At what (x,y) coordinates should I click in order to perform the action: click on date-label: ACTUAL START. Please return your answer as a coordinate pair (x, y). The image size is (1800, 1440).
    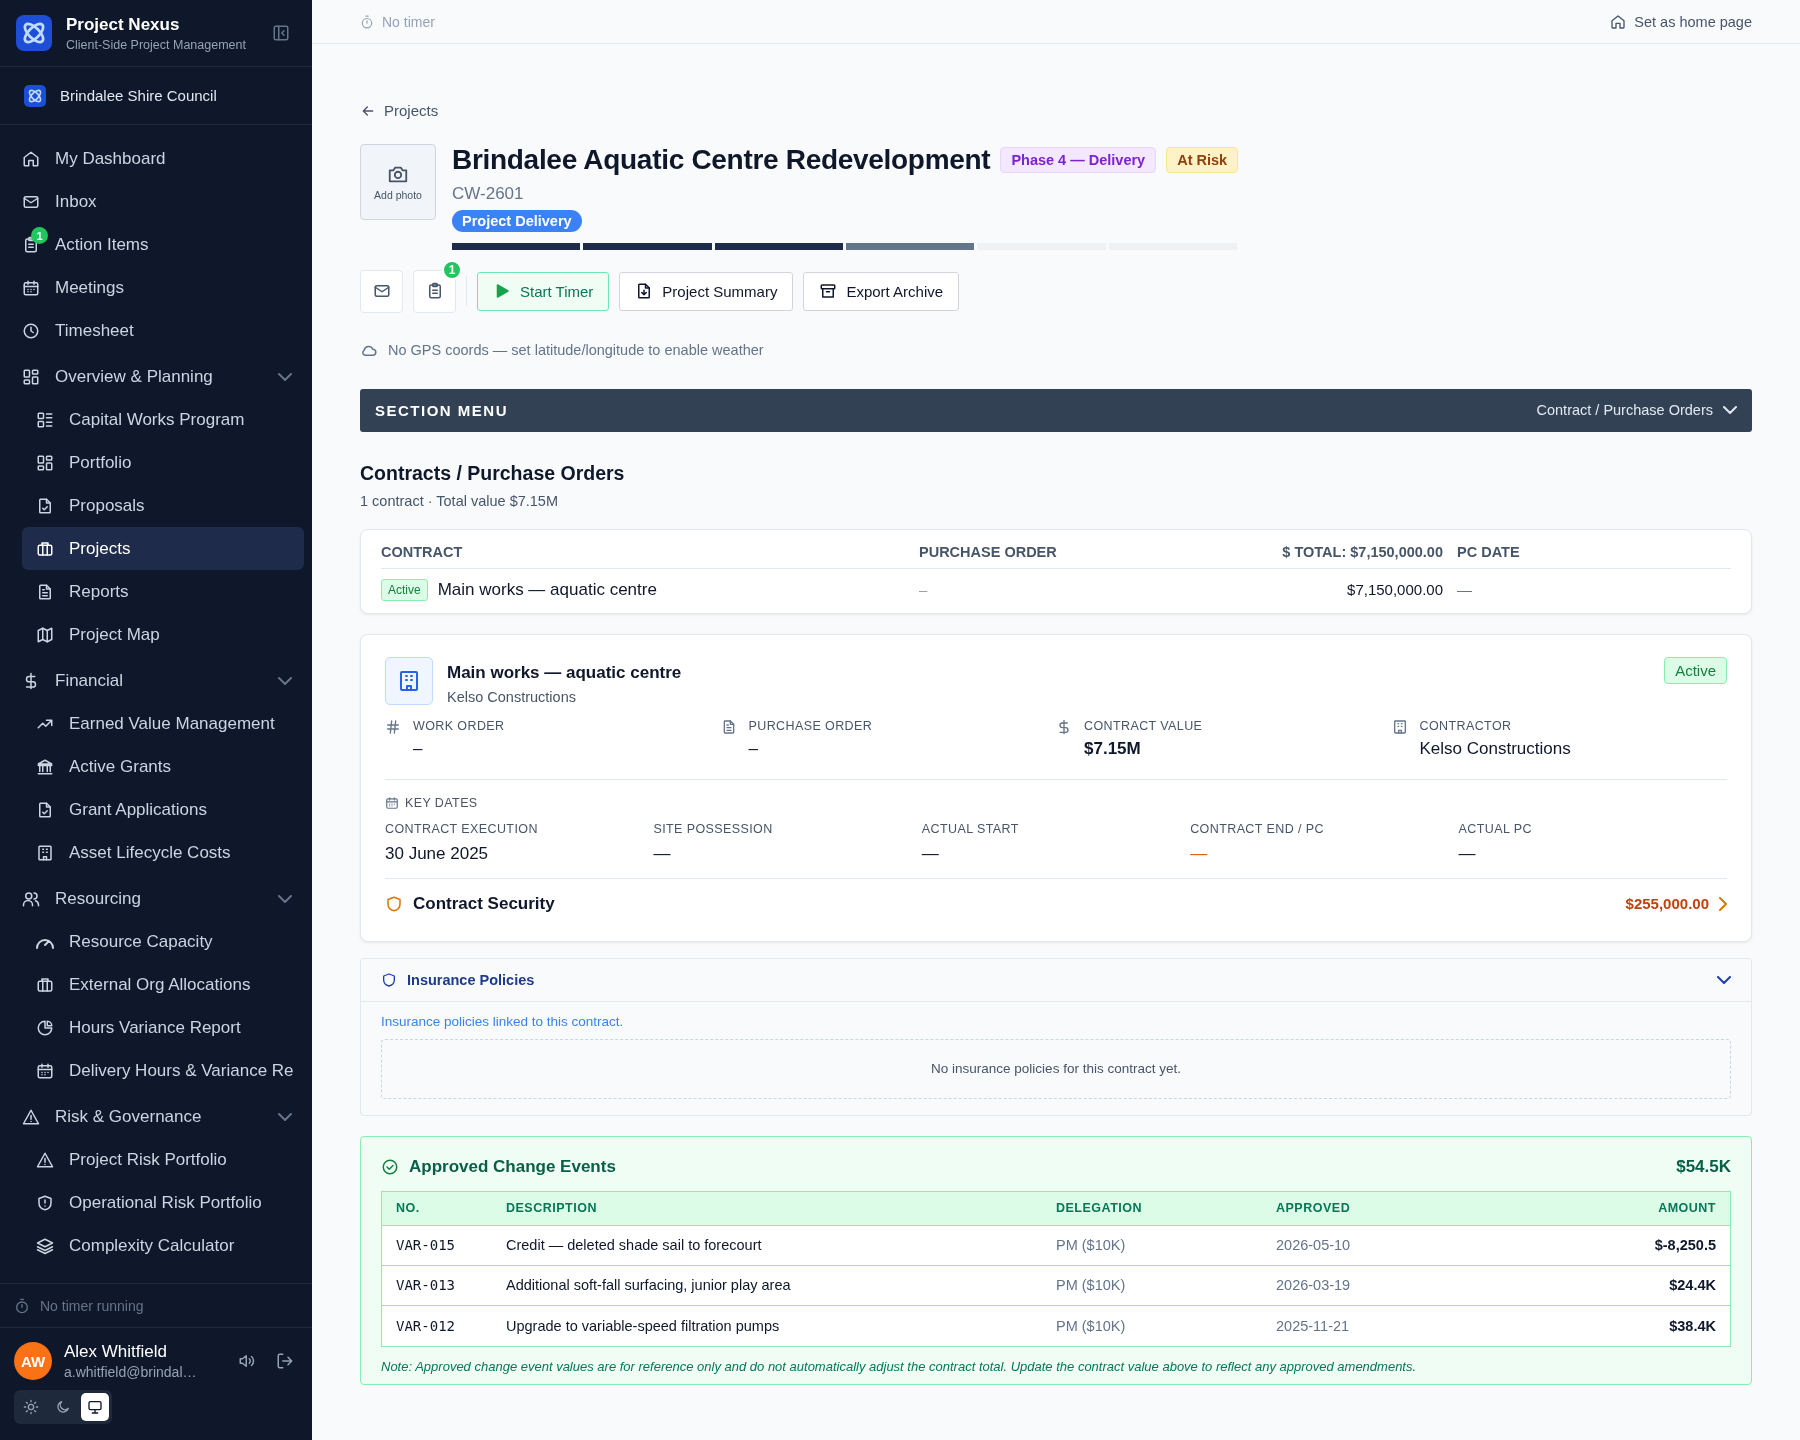
    Looking at the image, I should click on (970, 828).